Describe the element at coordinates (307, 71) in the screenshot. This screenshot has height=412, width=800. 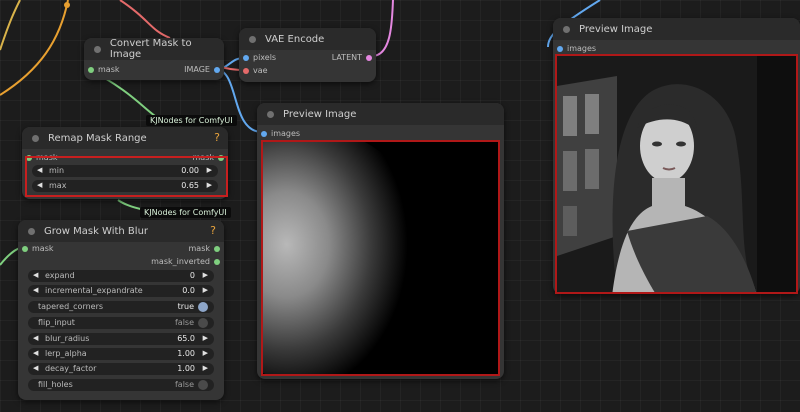
I see `slot-row: vae` at that location.